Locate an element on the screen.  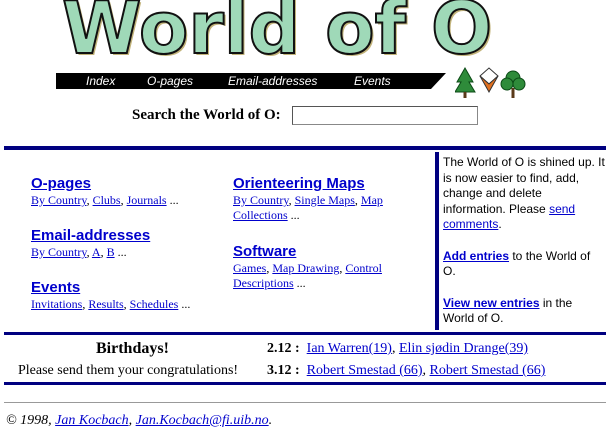
birthdays-top-divider is located at coordinates (305, 333).